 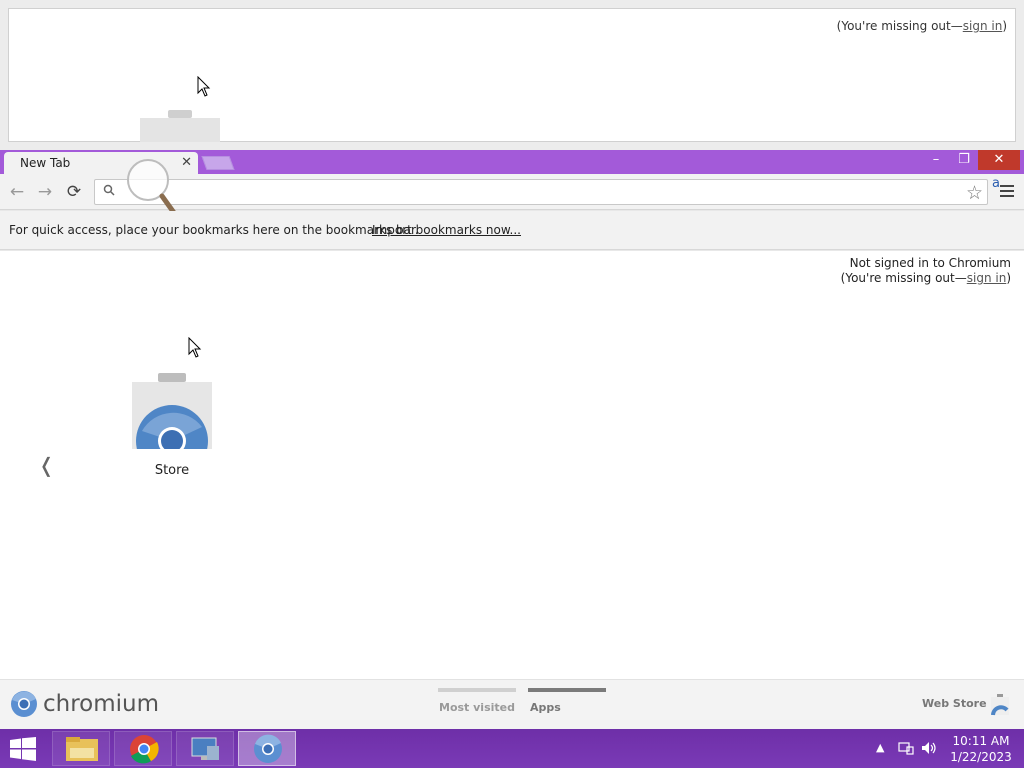 What do you see at coordinates (930, 263) in the screenshot?
I see `signin-status: Not signed in to Chromium` at bounding box center [930, 263].